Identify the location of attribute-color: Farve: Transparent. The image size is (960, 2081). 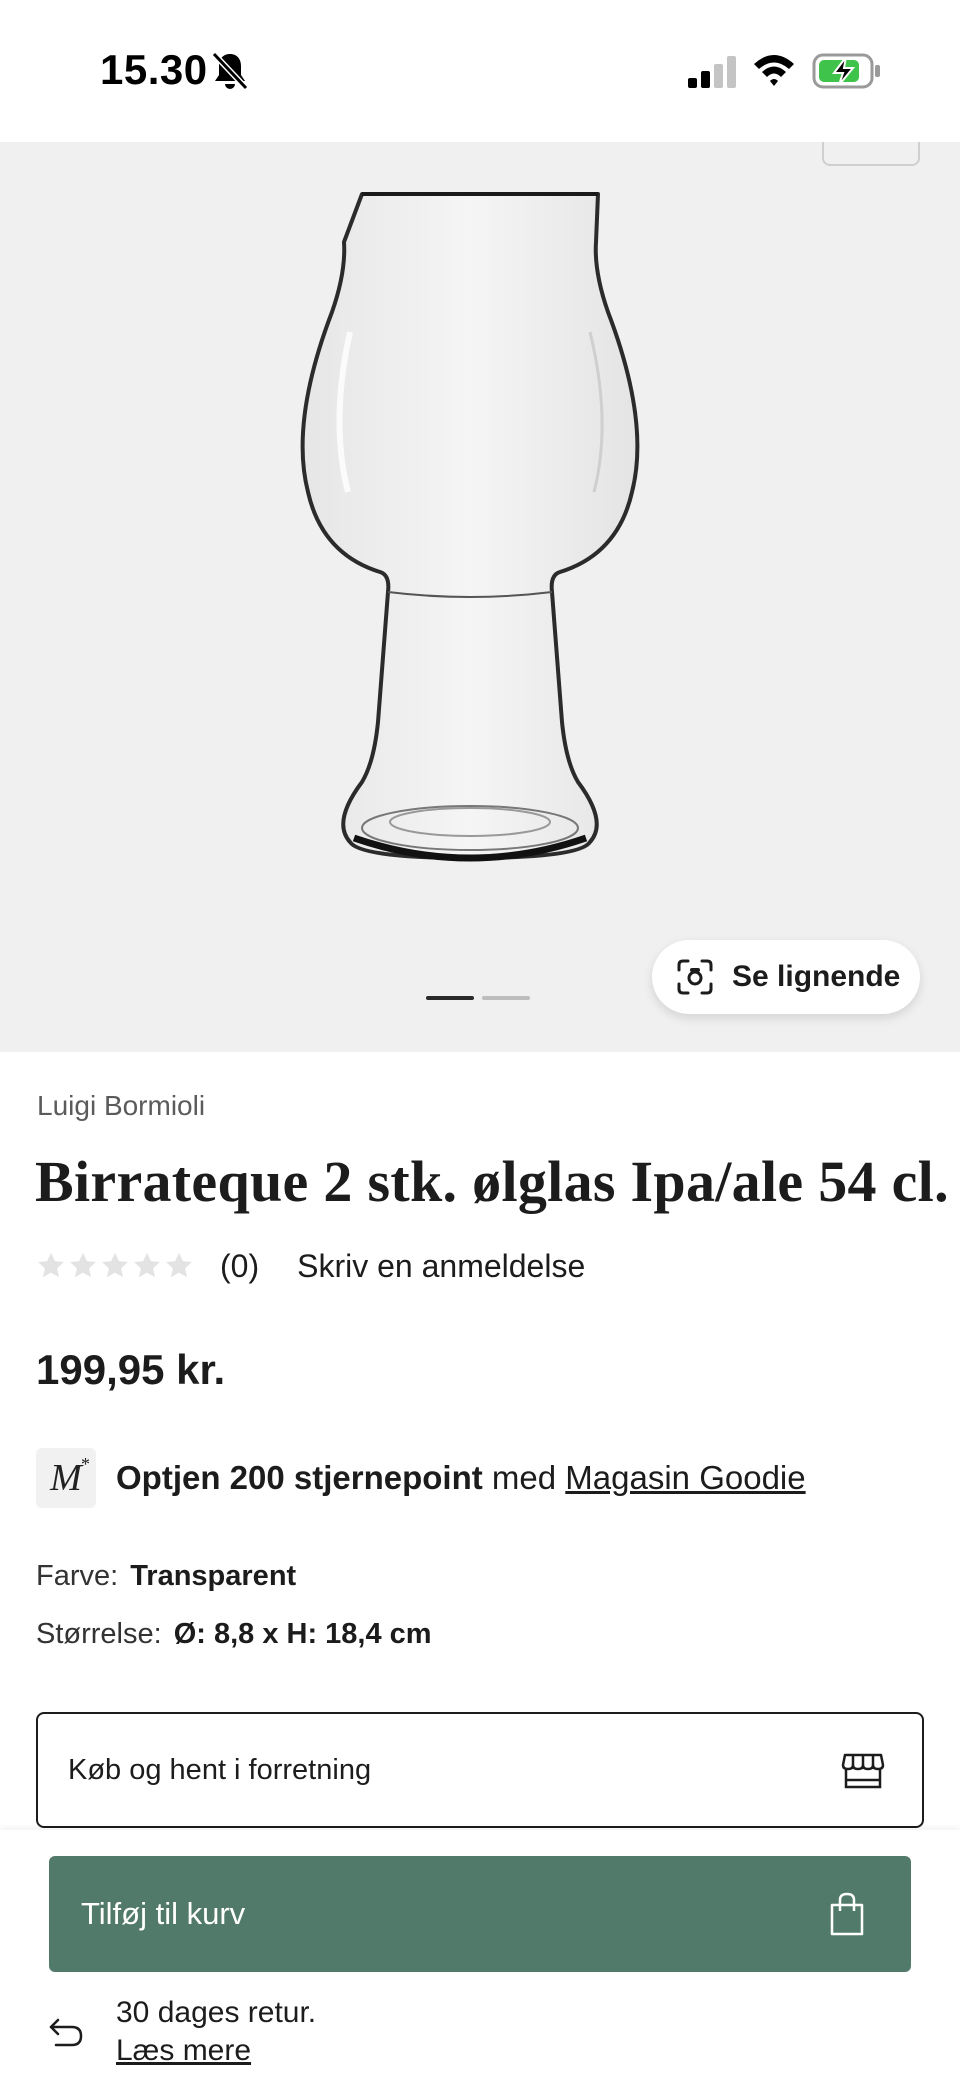
(166, 1576).